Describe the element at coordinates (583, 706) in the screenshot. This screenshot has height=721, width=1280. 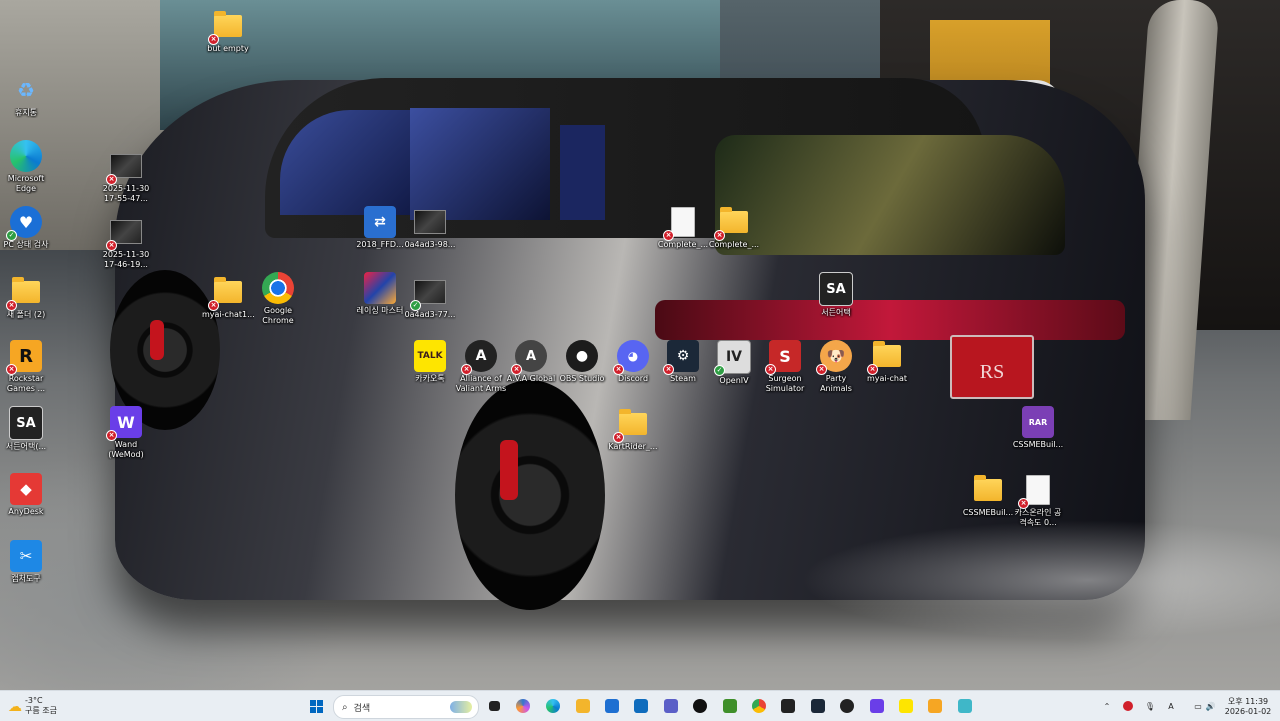
I see `file-explorer-button` at that location.